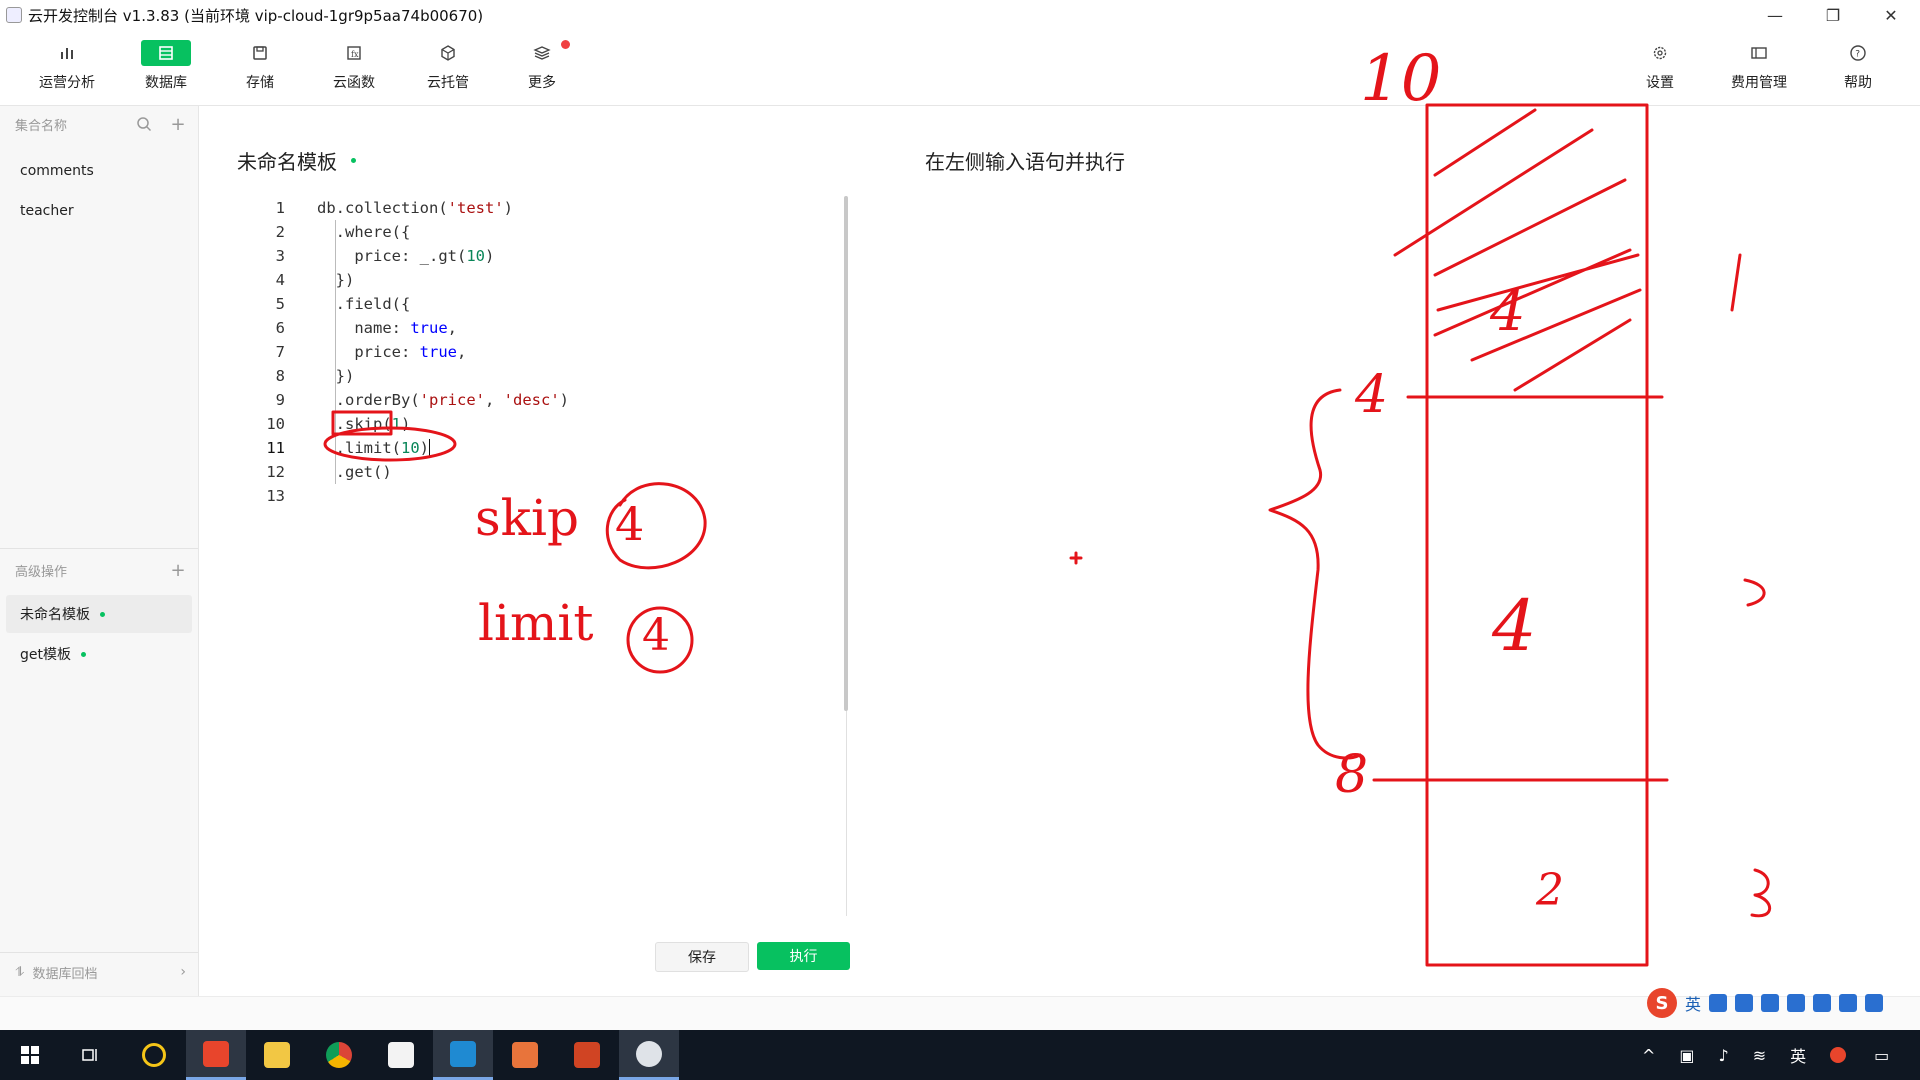 This screenshot has height=1080, width=1920. What do you see at coordinates (1507, 311) in the screenshot?
I see `box-top-number: 4` at bounding box center [1507, 311].